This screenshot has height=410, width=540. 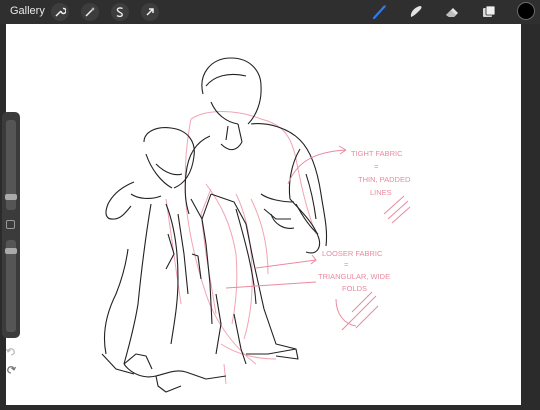 What do you see at coordinates (354, 276) in the screenshot?
I see `annotation-2-line-3: TRIANGULAR, WIDE` at bounding box center [354, 276].